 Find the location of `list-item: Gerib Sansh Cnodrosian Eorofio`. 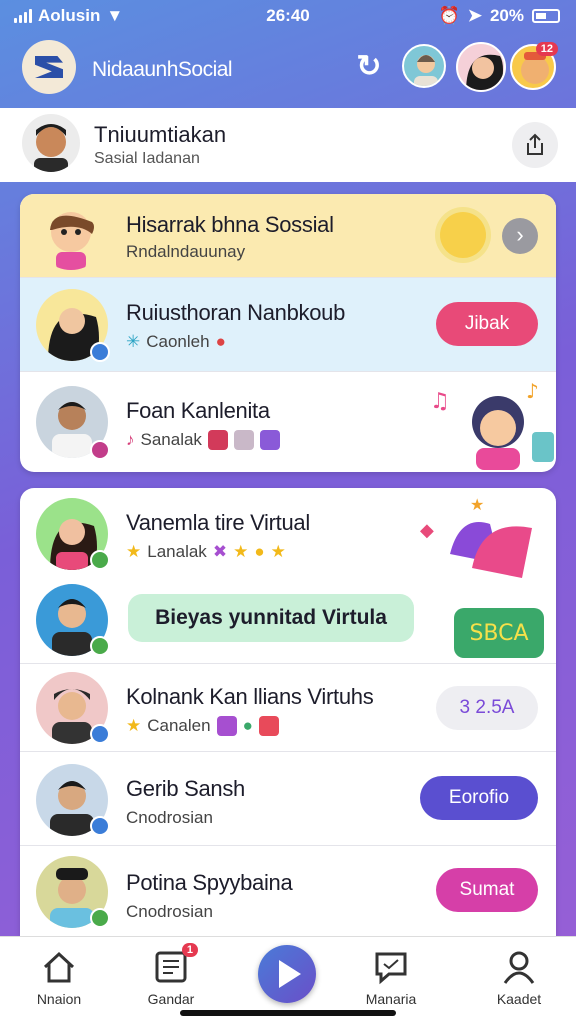

list-item: Gerib Sansh Cnodrosian Eorofio is located at coordinates (288, 799).